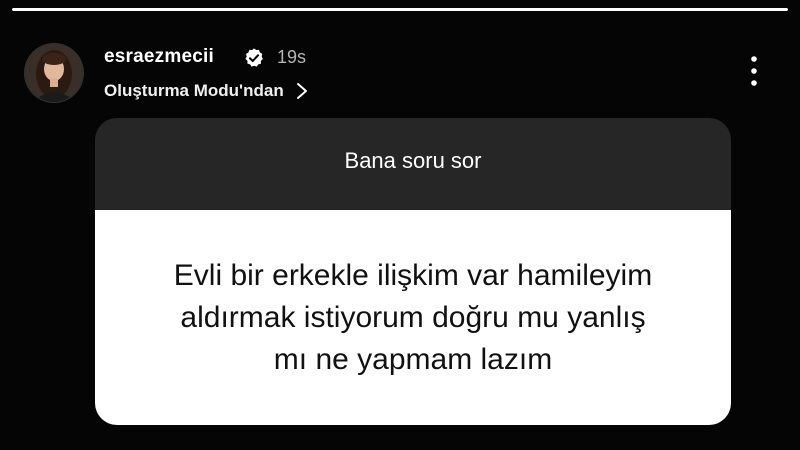  What do you see at coordinates (254, 57) in the screenshot?
I see `verified-badge-icon` at bounding box center [254, 57].